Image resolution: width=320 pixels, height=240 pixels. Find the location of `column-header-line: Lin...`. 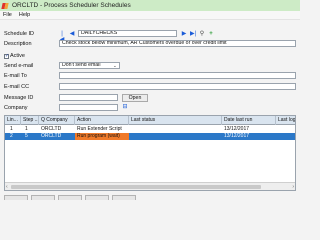

column-header-line: Lin... is located at coordinates (13, 120).